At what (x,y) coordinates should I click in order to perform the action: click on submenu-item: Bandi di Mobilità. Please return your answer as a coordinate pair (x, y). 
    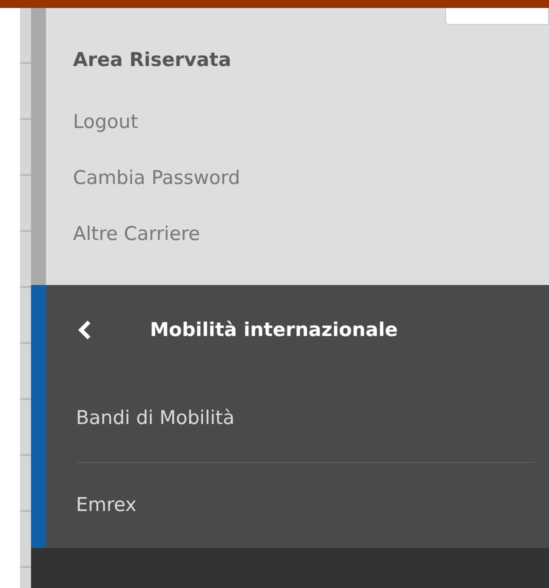
    Looking at the image, I should click on (305, 418).